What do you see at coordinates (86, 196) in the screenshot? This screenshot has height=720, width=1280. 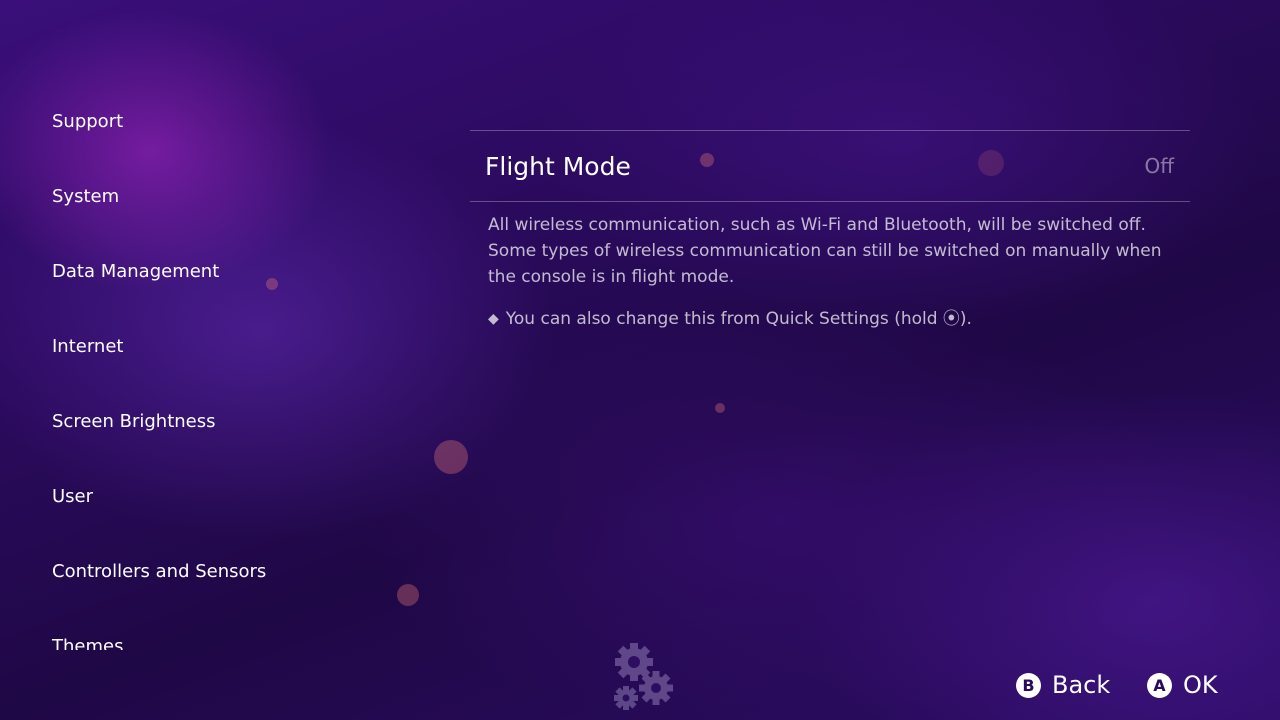 I see `sidebar-item-label: System` at bounding box center [86, 196].